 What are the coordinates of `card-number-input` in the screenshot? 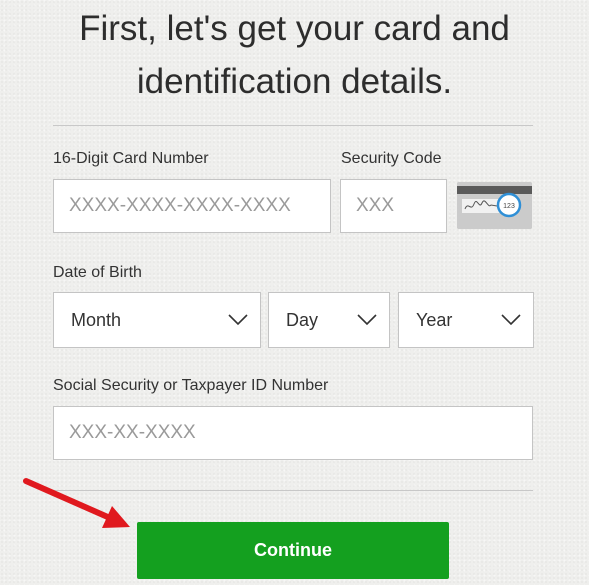 It's located at (192, 206).